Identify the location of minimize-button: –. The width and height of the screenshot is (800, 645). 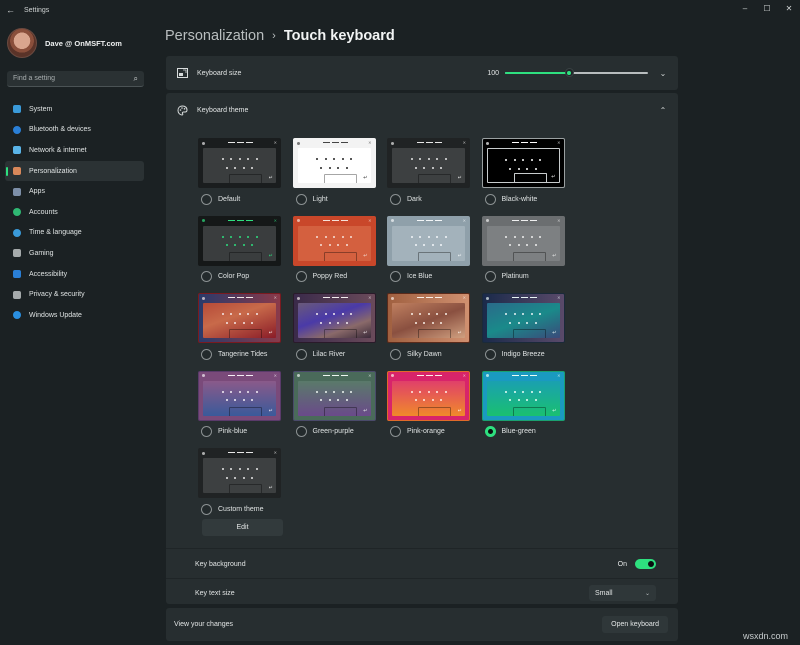
(745, 9).